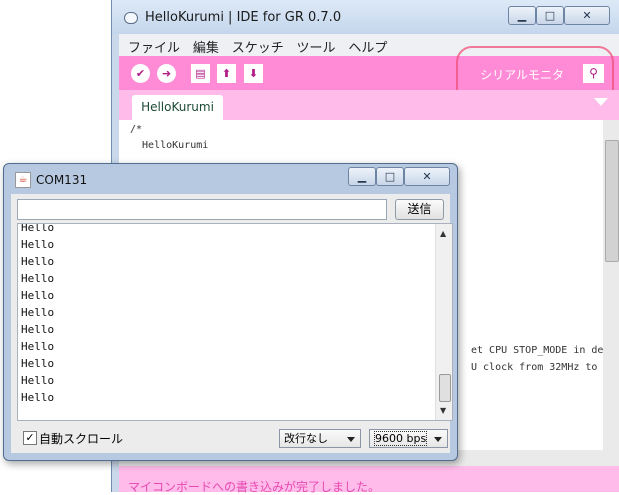 Image resolution: width=619 pixels, height=495 pixels. Describe the element at coordinates (154, 46) in the screenshot. I see `menu-file: ファイル` at that location.